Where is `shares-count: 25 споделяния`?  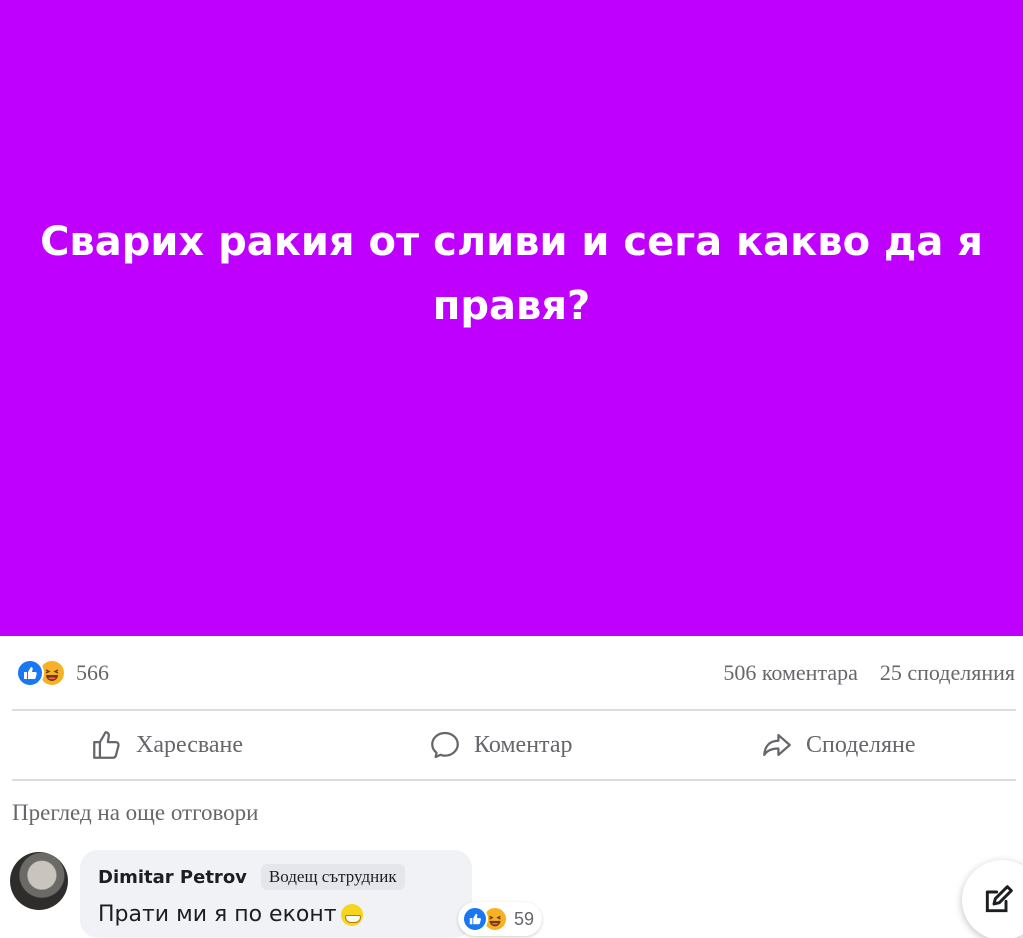
shares-count: 25 споделяния is located at coordinates (947, 673).